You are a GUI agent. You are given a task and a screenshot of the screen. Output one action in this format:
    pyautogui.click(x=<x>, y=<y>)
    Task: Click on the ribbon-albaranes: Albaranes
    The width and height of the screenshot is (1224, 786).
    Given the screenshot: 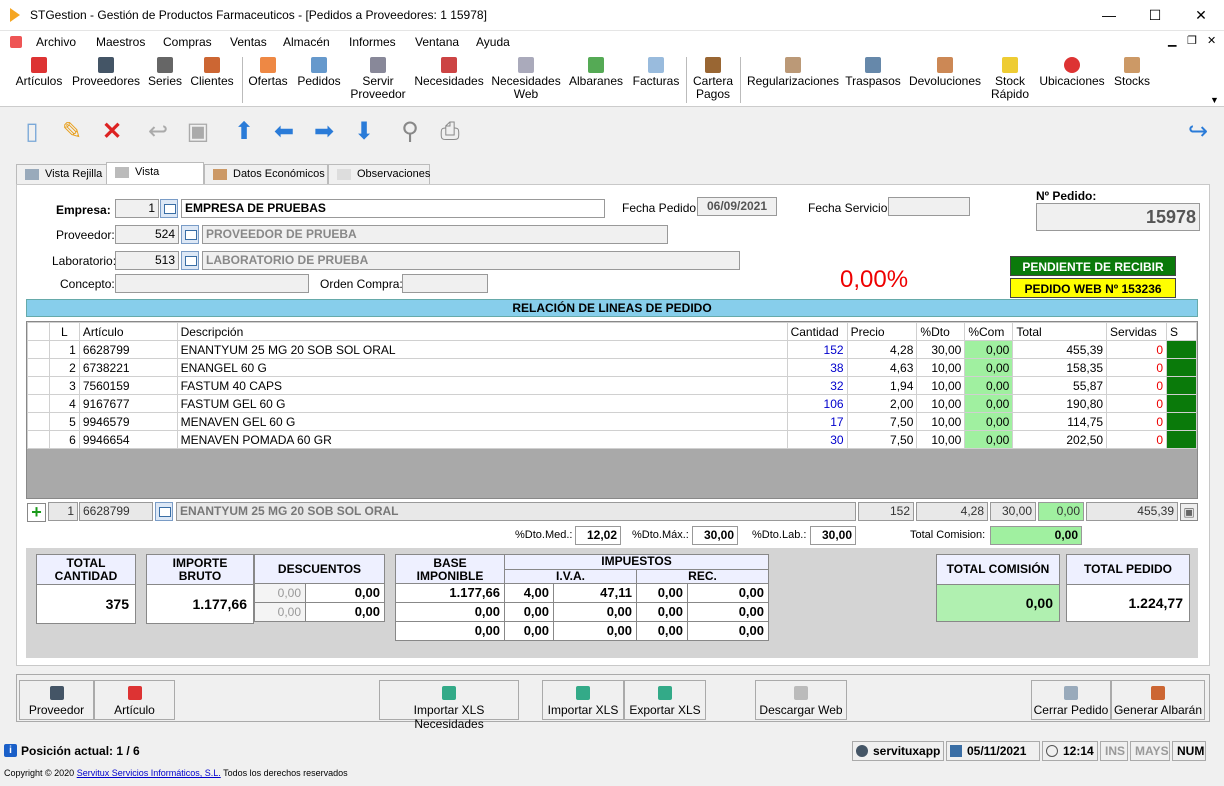 What is the action you would take?
    pyautogui.click(x=596, y=80)
    